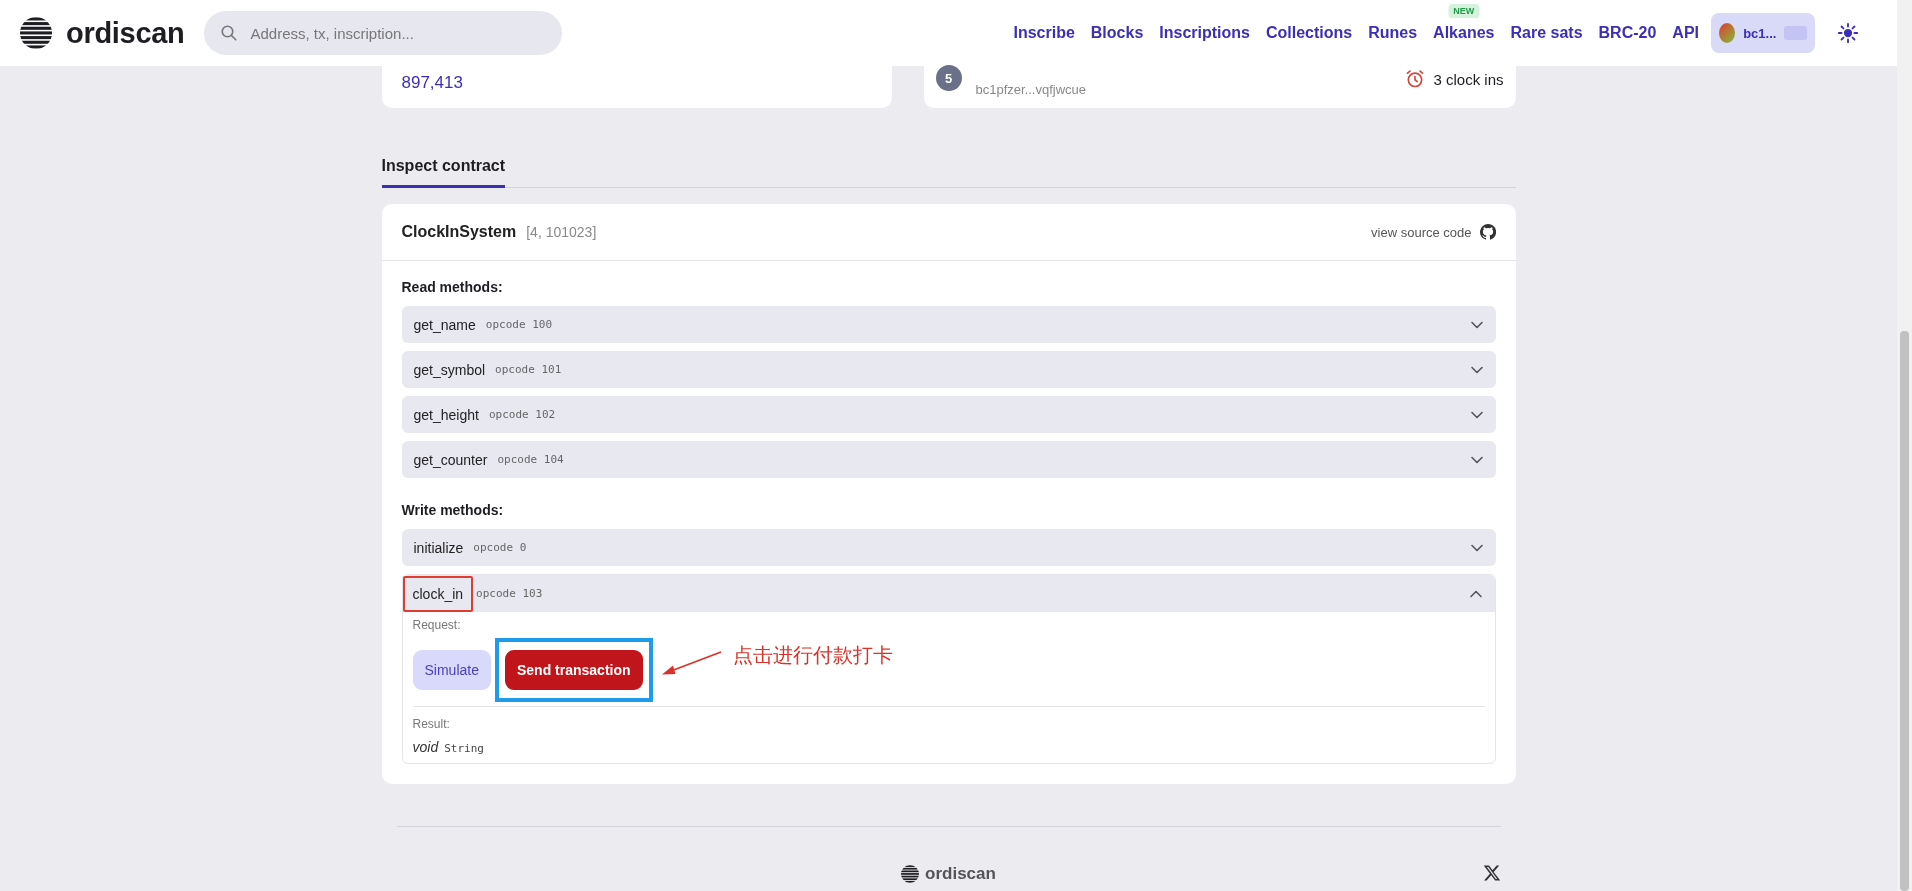 The height and width of the screenshot is (891, 1912). What do you see at coordinates (431, 724) in the screenshot?
I see `result-label: Result:` at bounding box center [431, 724].